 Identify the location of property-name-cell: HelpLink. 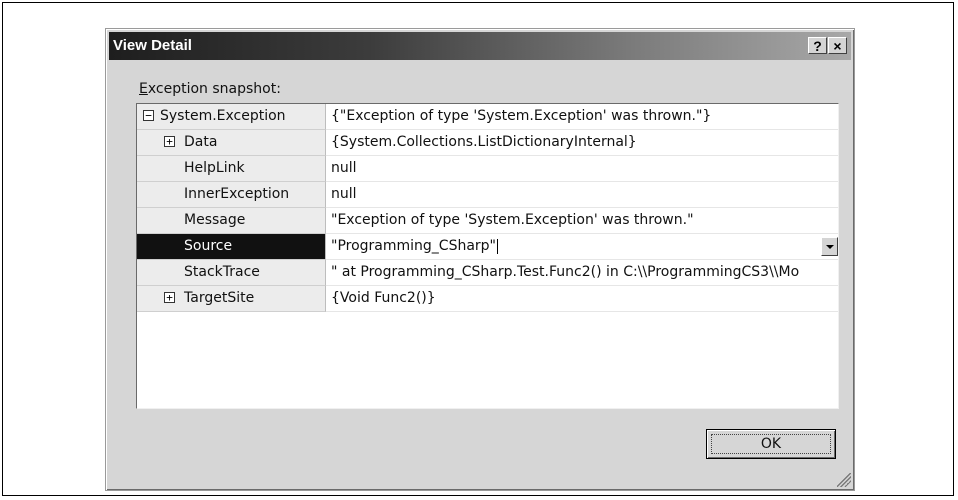
(231, 169).